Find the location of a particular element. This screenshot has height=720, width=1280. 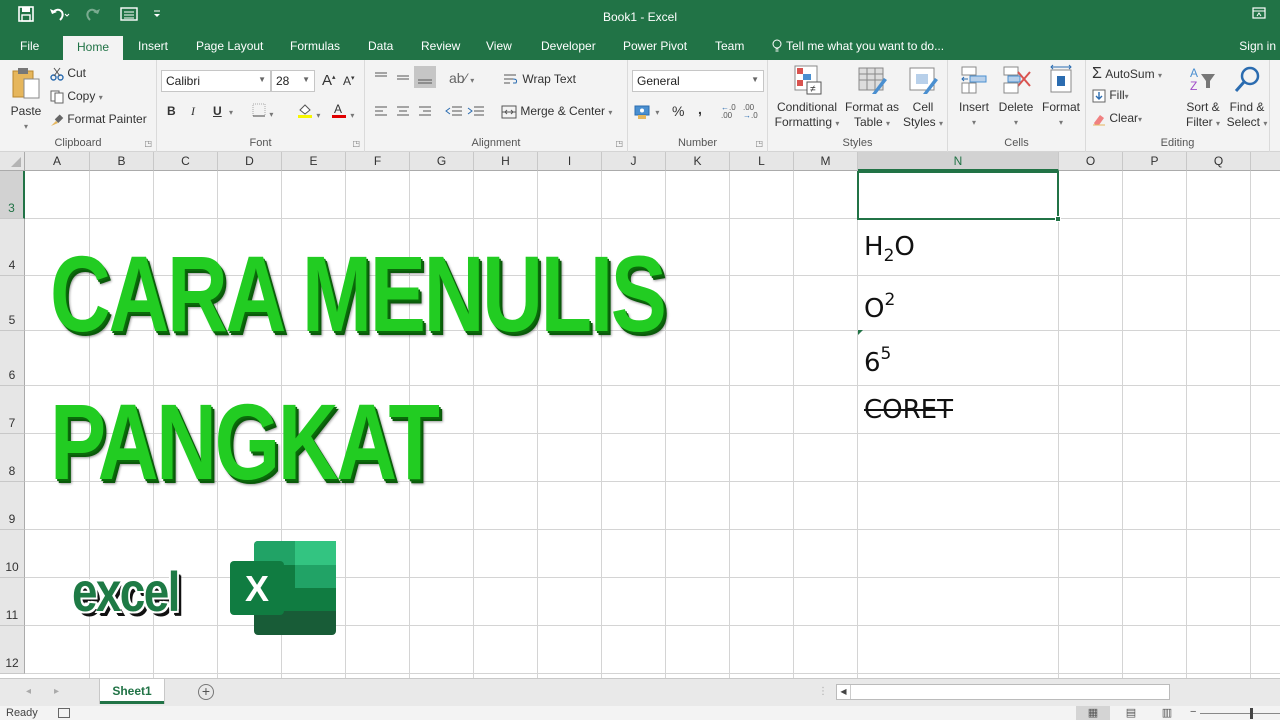

tab-home: Home is located at coordinates (93, 48).